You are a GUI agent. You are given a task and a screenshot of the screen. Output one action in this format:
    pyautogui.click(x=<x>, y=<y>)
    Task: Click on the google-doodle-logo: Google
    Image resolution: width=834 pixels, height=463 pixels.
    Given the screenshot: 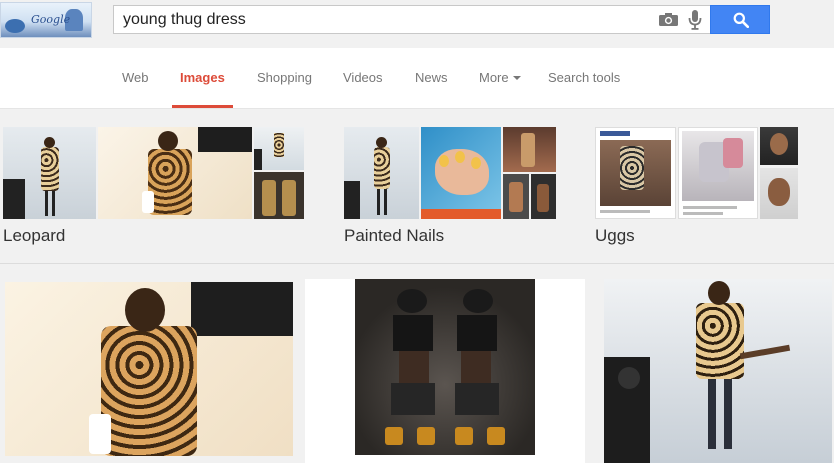 What is the action you would take?
    pyautogui.click(x=46, y=20)
    